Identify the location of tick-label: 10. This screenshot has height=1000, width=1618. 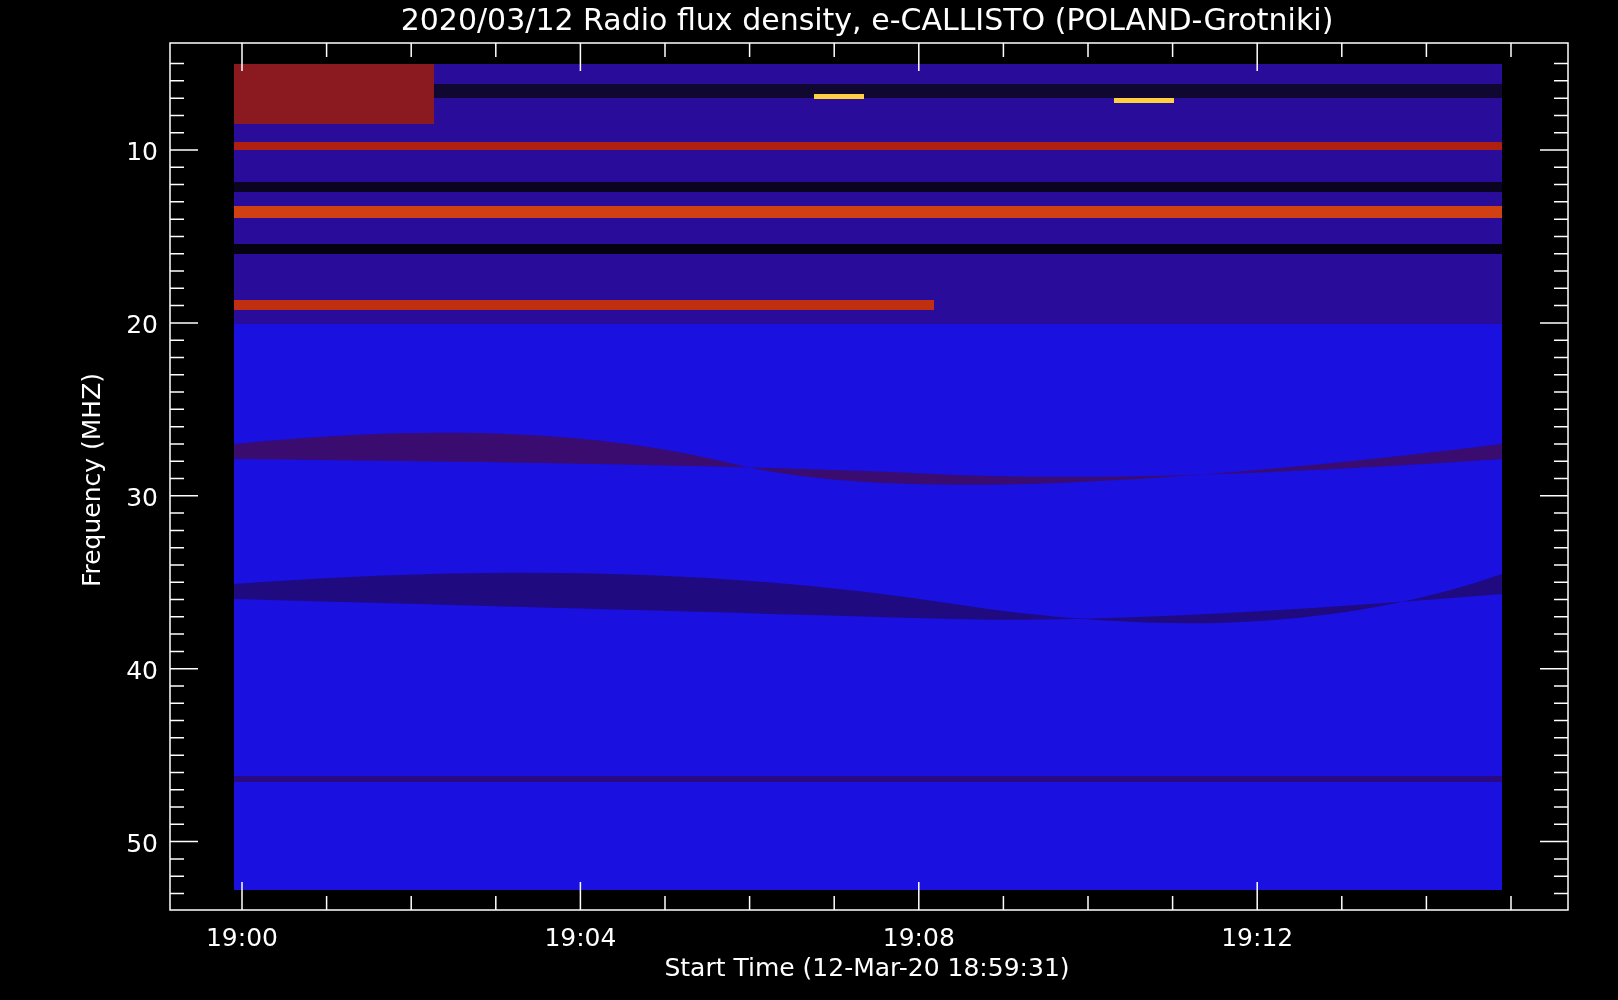
(142, 151).